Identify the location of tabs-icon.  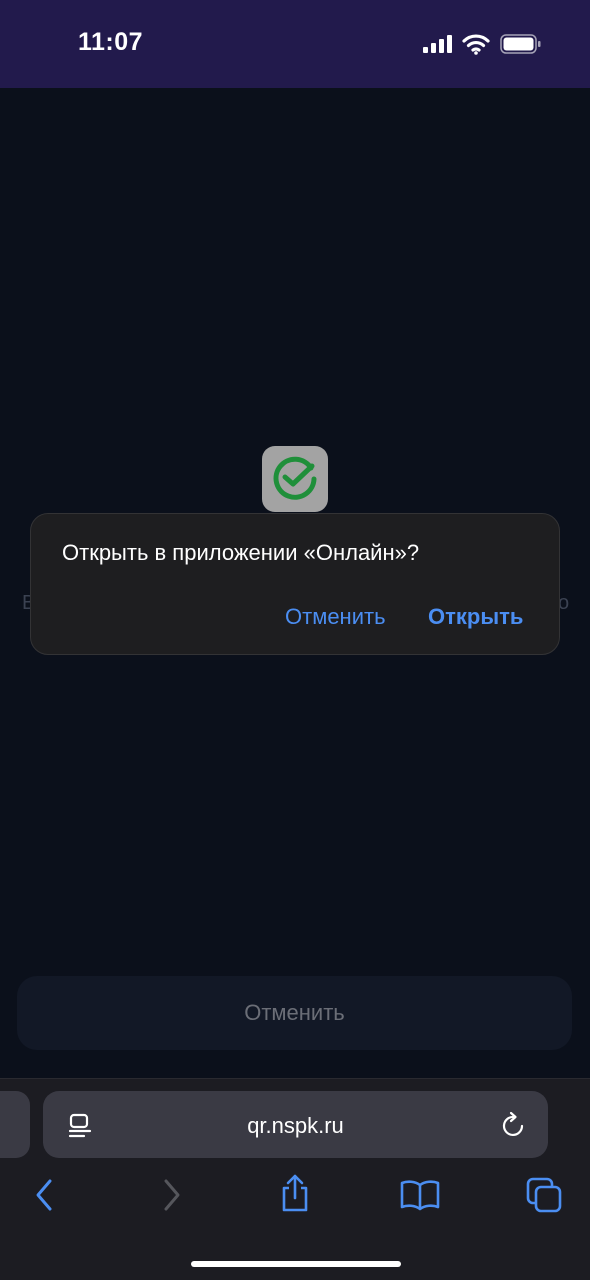
(545, 1196).